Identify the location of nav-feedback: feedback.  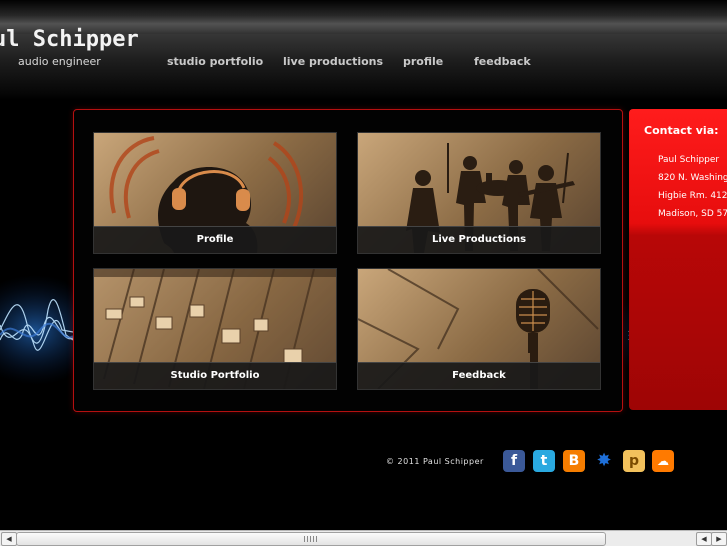
(502, 61).